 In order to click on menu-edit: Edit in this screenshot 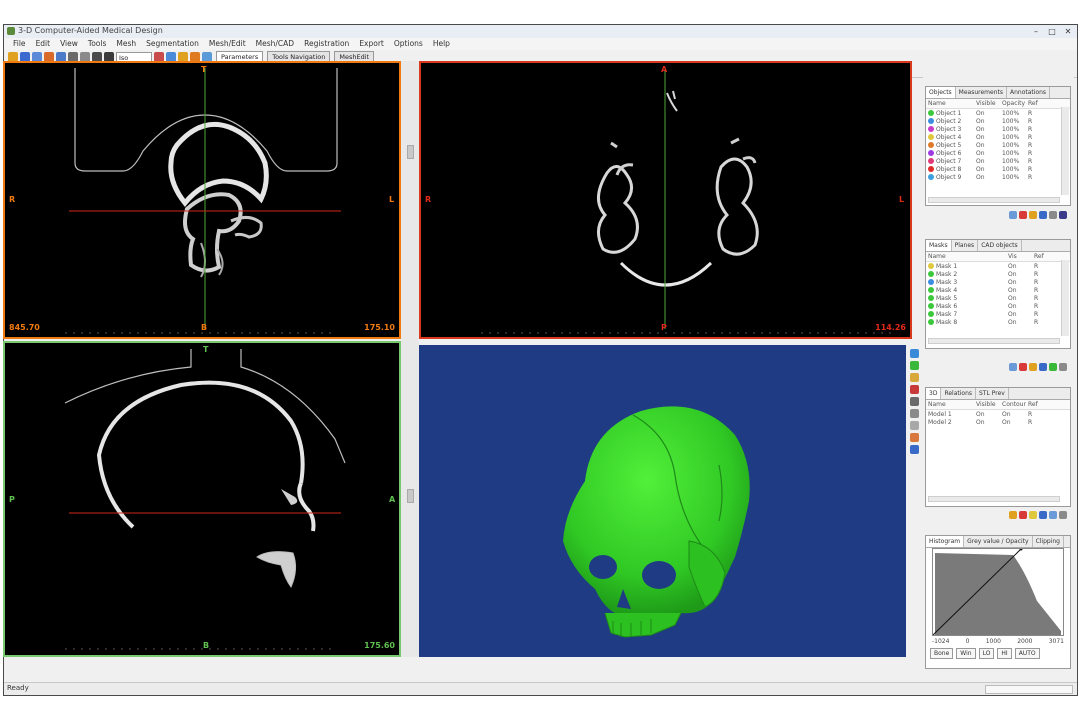, I will do `click(43, 44)`.